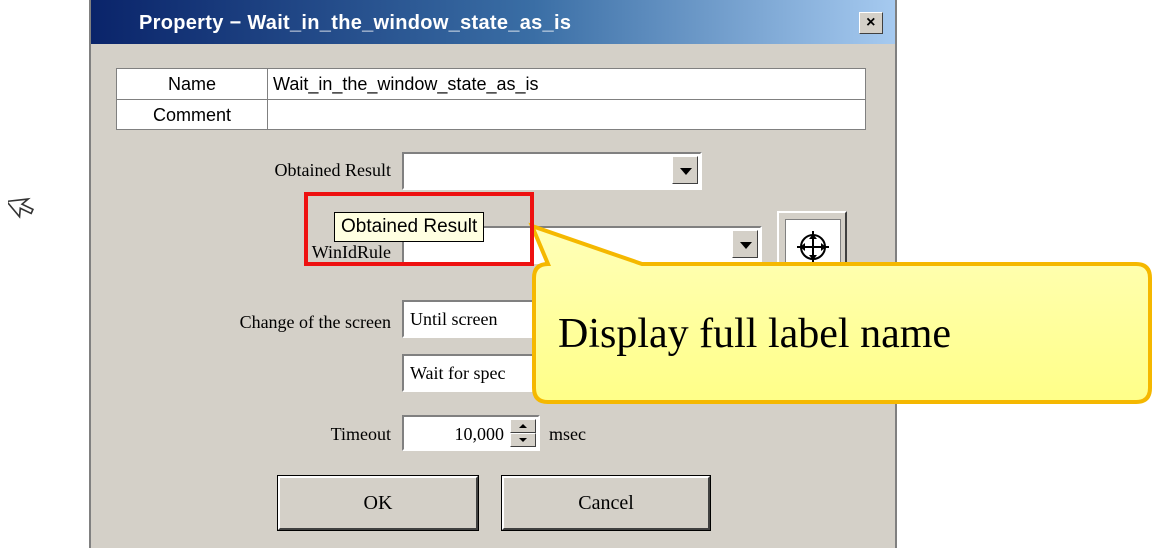  I want to click on label-tooltip: Obtained Result, so click(409, 227).